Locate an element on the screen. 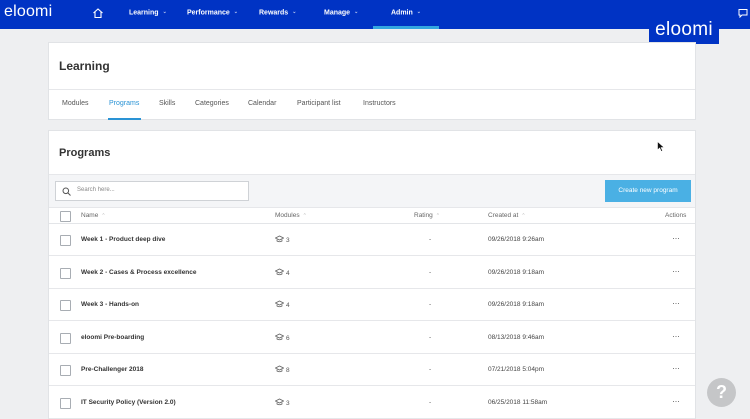 The width and height of the screenshot is (750, 419). column-header-created: Created at ⌃ is located at coordinates (507, 215).